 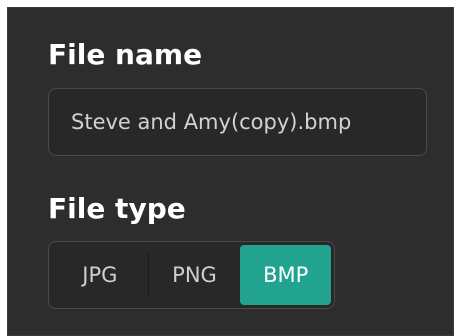 I want to click on file-type-option-jpg: JPG, so click(x=100, y=275).